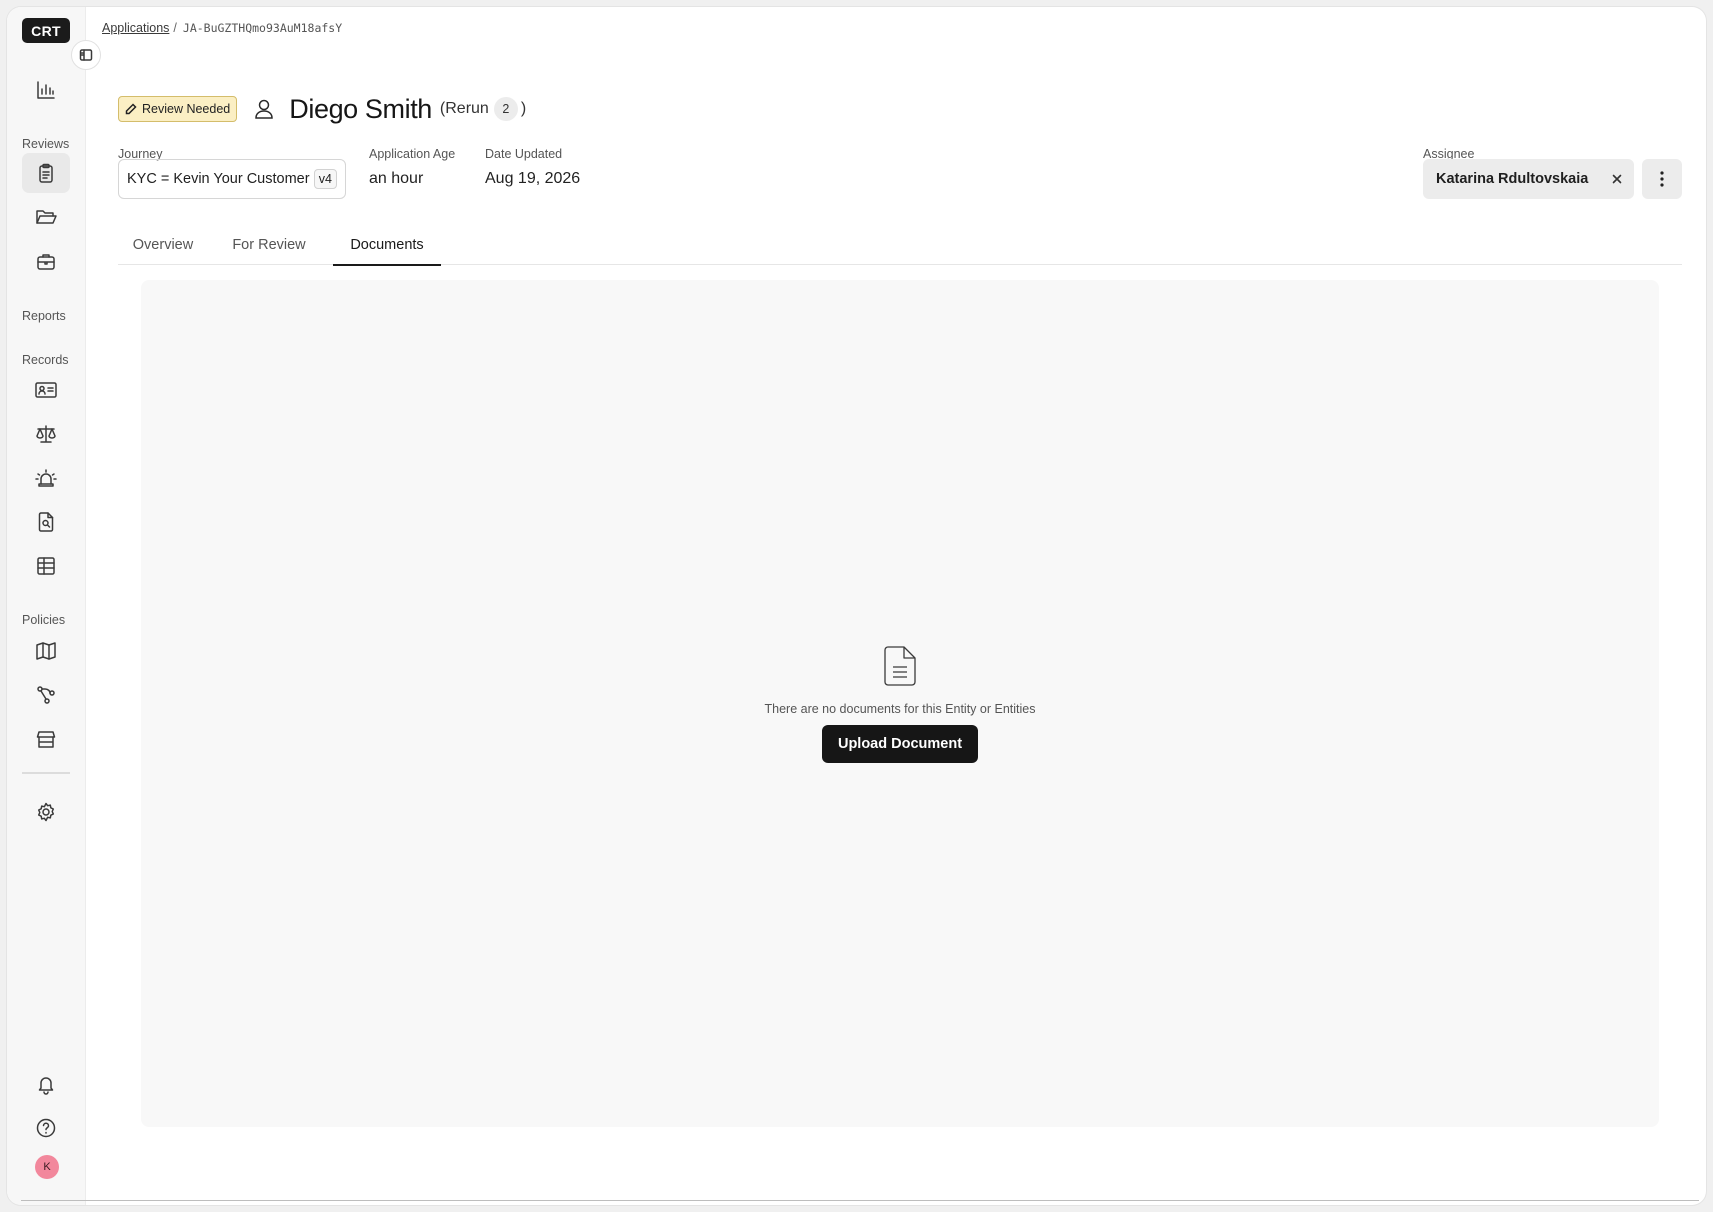 The width and height of the screenshot is (1713, 1212). I want to click on rerun-indicator: (Rerun 2 ), so click(483, 109).